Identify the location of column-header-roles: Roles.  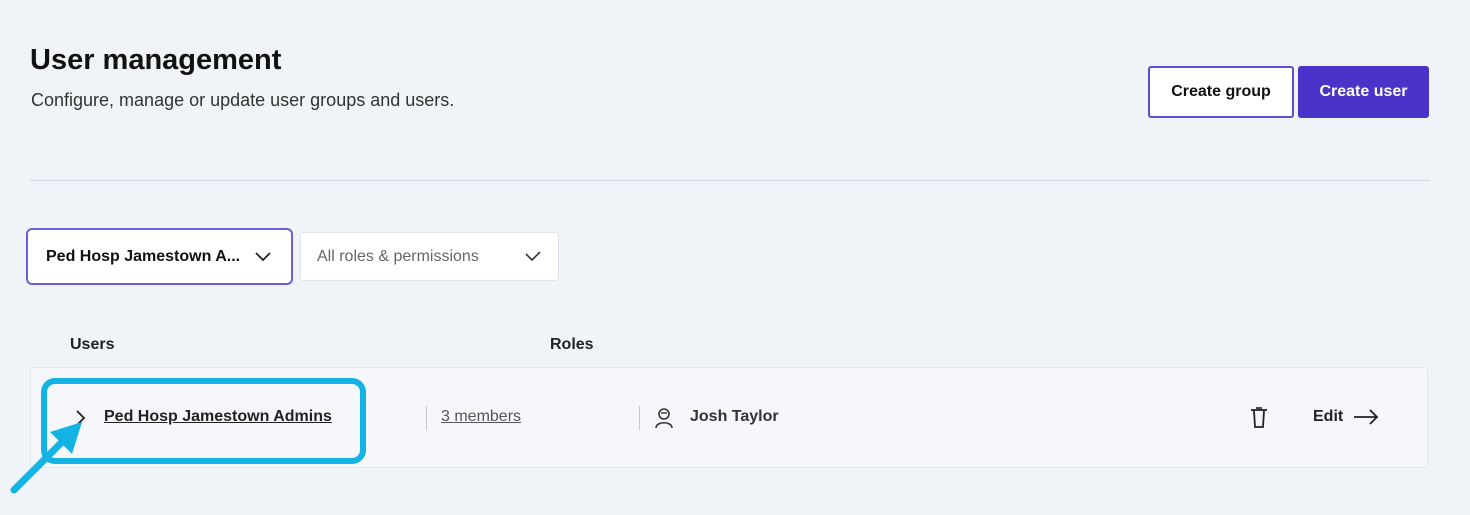
(572, 344).